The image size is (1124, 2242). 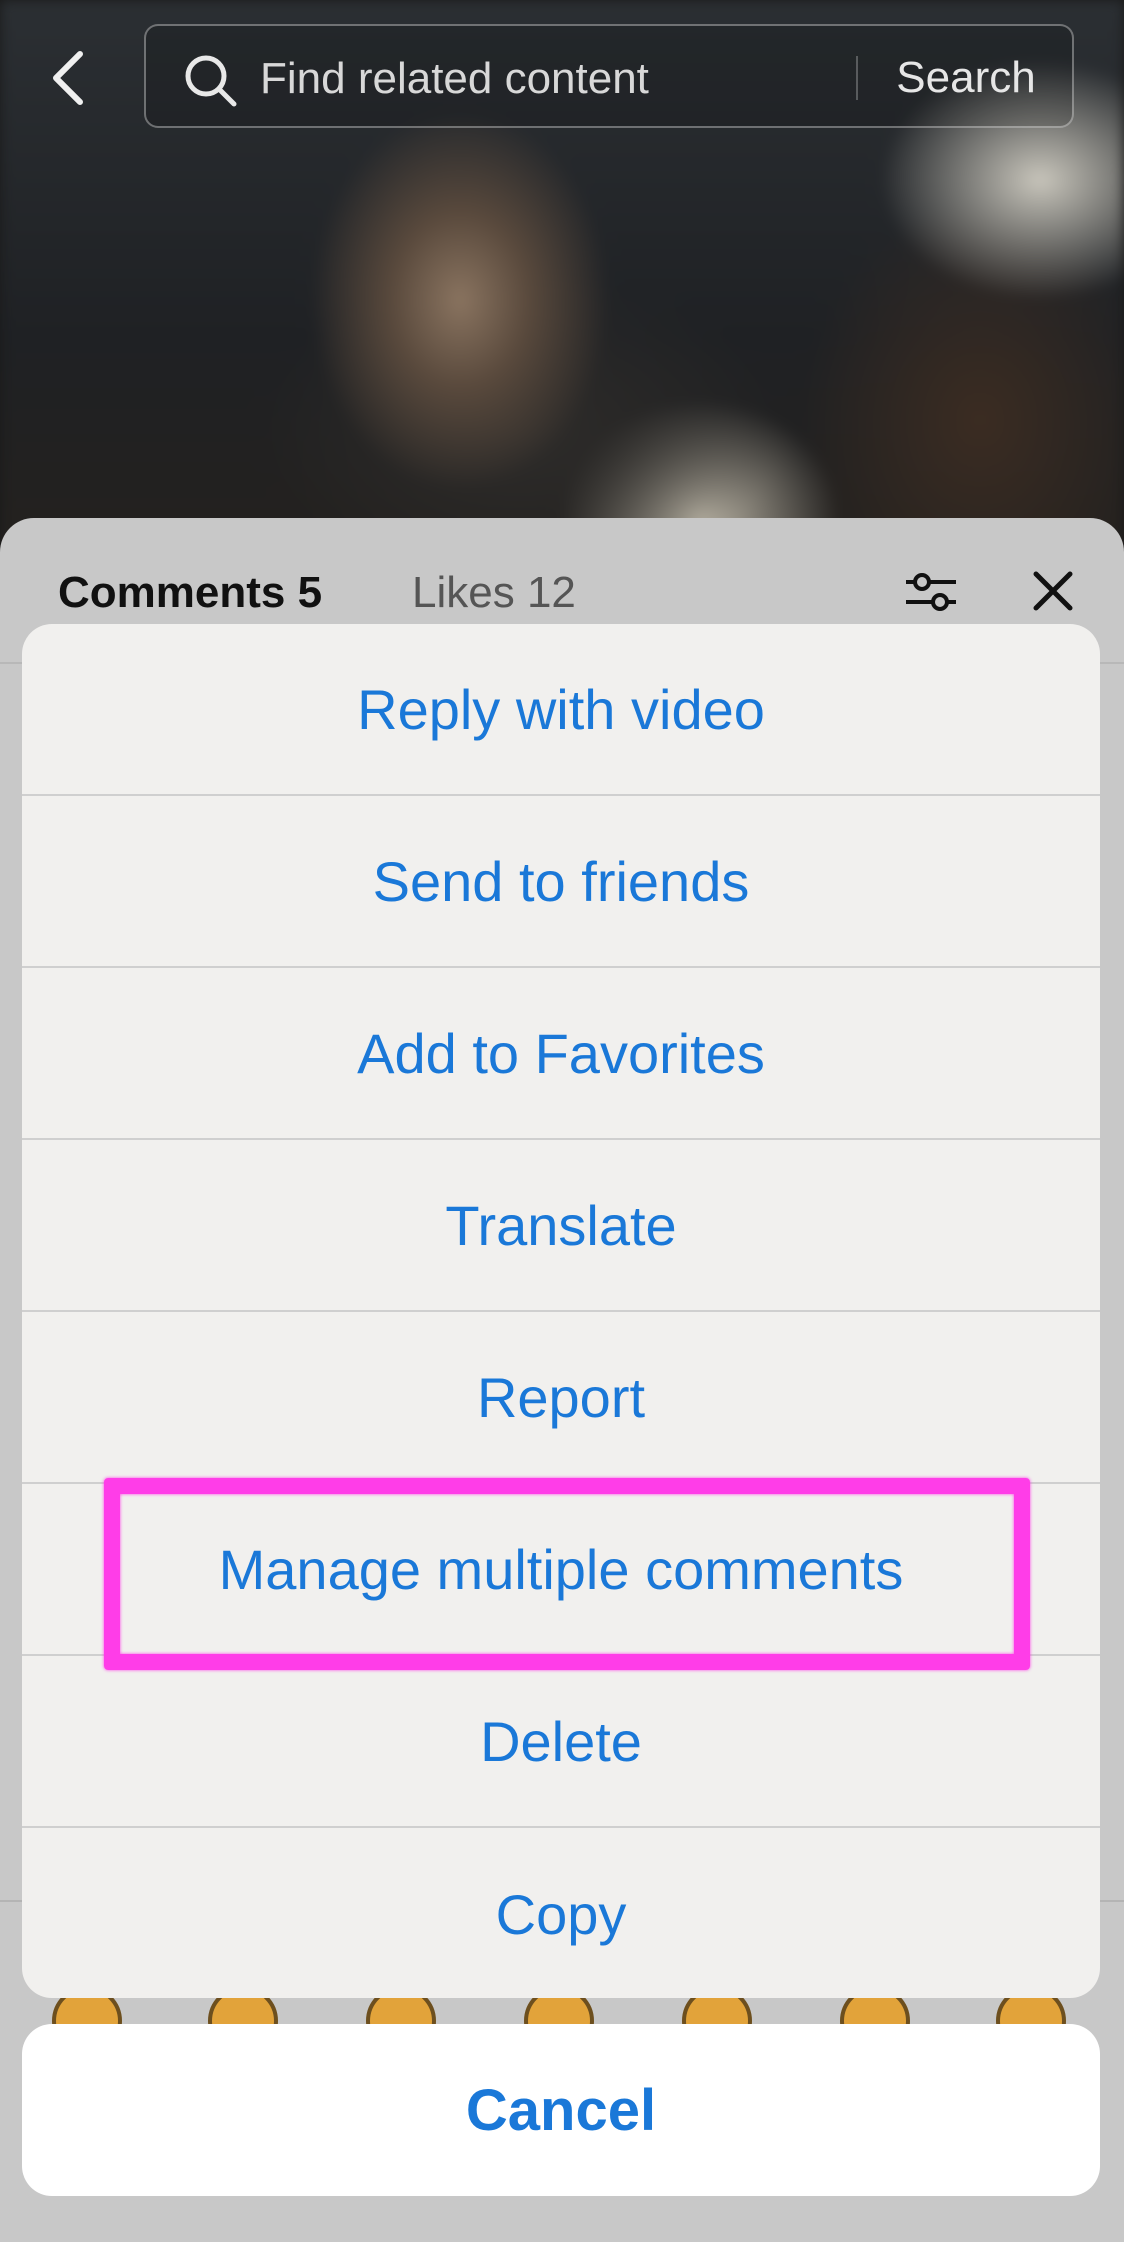 I want to click on top-bar: Search, so click(x=562, y=80).